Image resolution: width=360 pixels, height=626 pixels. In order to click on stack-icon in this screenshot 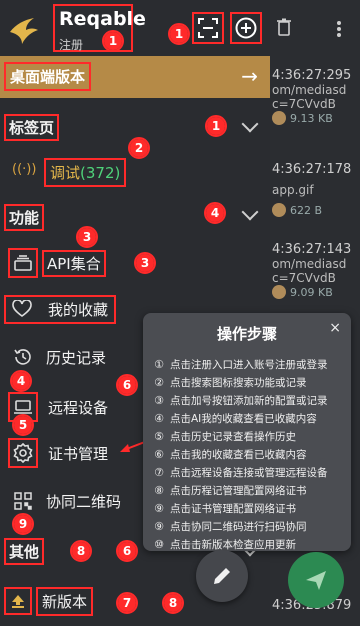, I will do `click(23, 263)`.